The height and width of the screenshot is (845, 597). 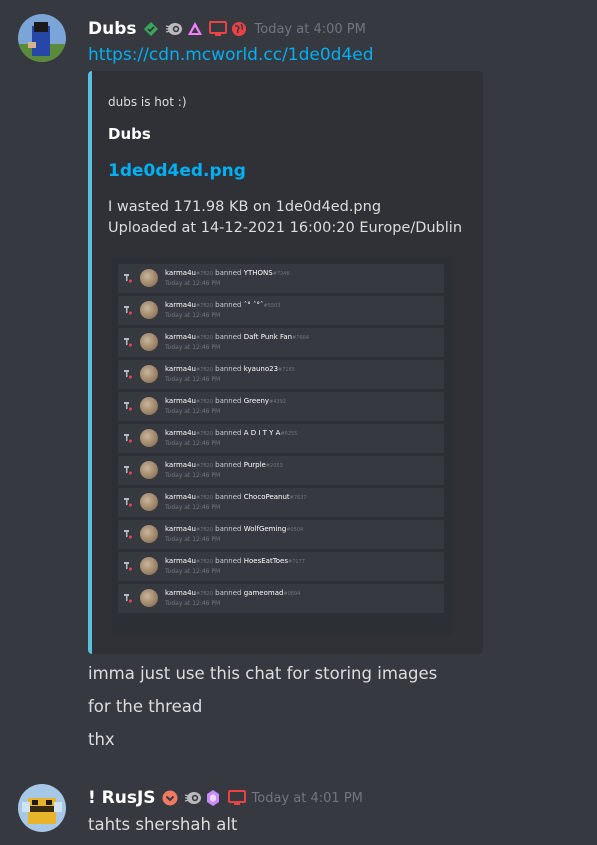 I want to click on username: Dubs, so click(x=112, y=29).